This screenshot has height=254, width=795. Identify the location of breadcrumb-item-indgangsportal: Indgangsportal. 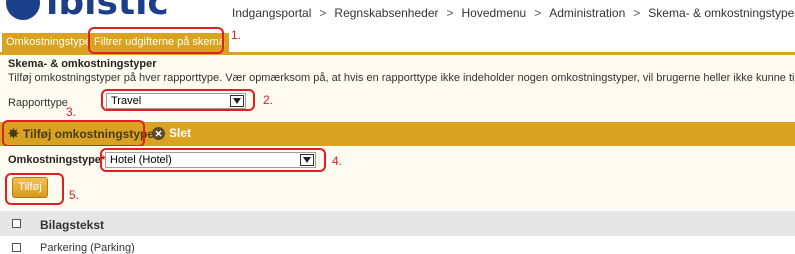
(271, 13).